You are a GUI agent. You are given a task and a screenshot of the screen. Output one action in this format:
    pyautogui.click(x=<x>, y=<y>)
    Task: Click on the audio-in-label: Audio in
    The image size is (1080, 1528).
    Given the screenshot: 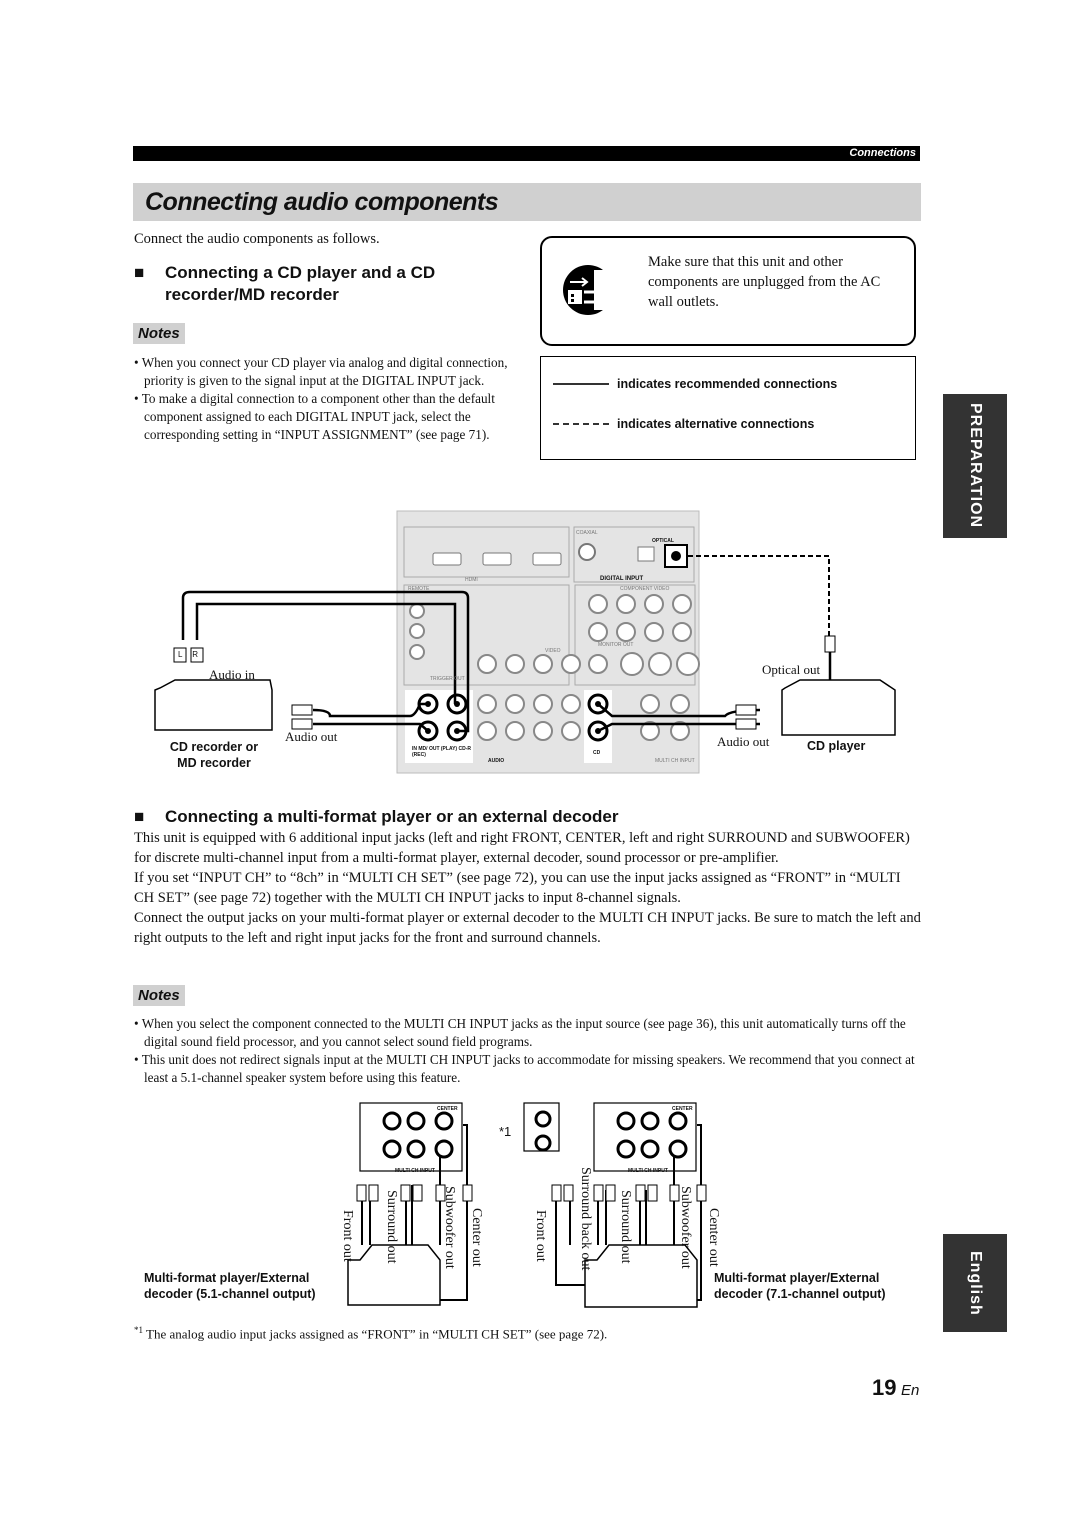 What is the action you would take?
    pyautogui.click(x=232, y=674)
    